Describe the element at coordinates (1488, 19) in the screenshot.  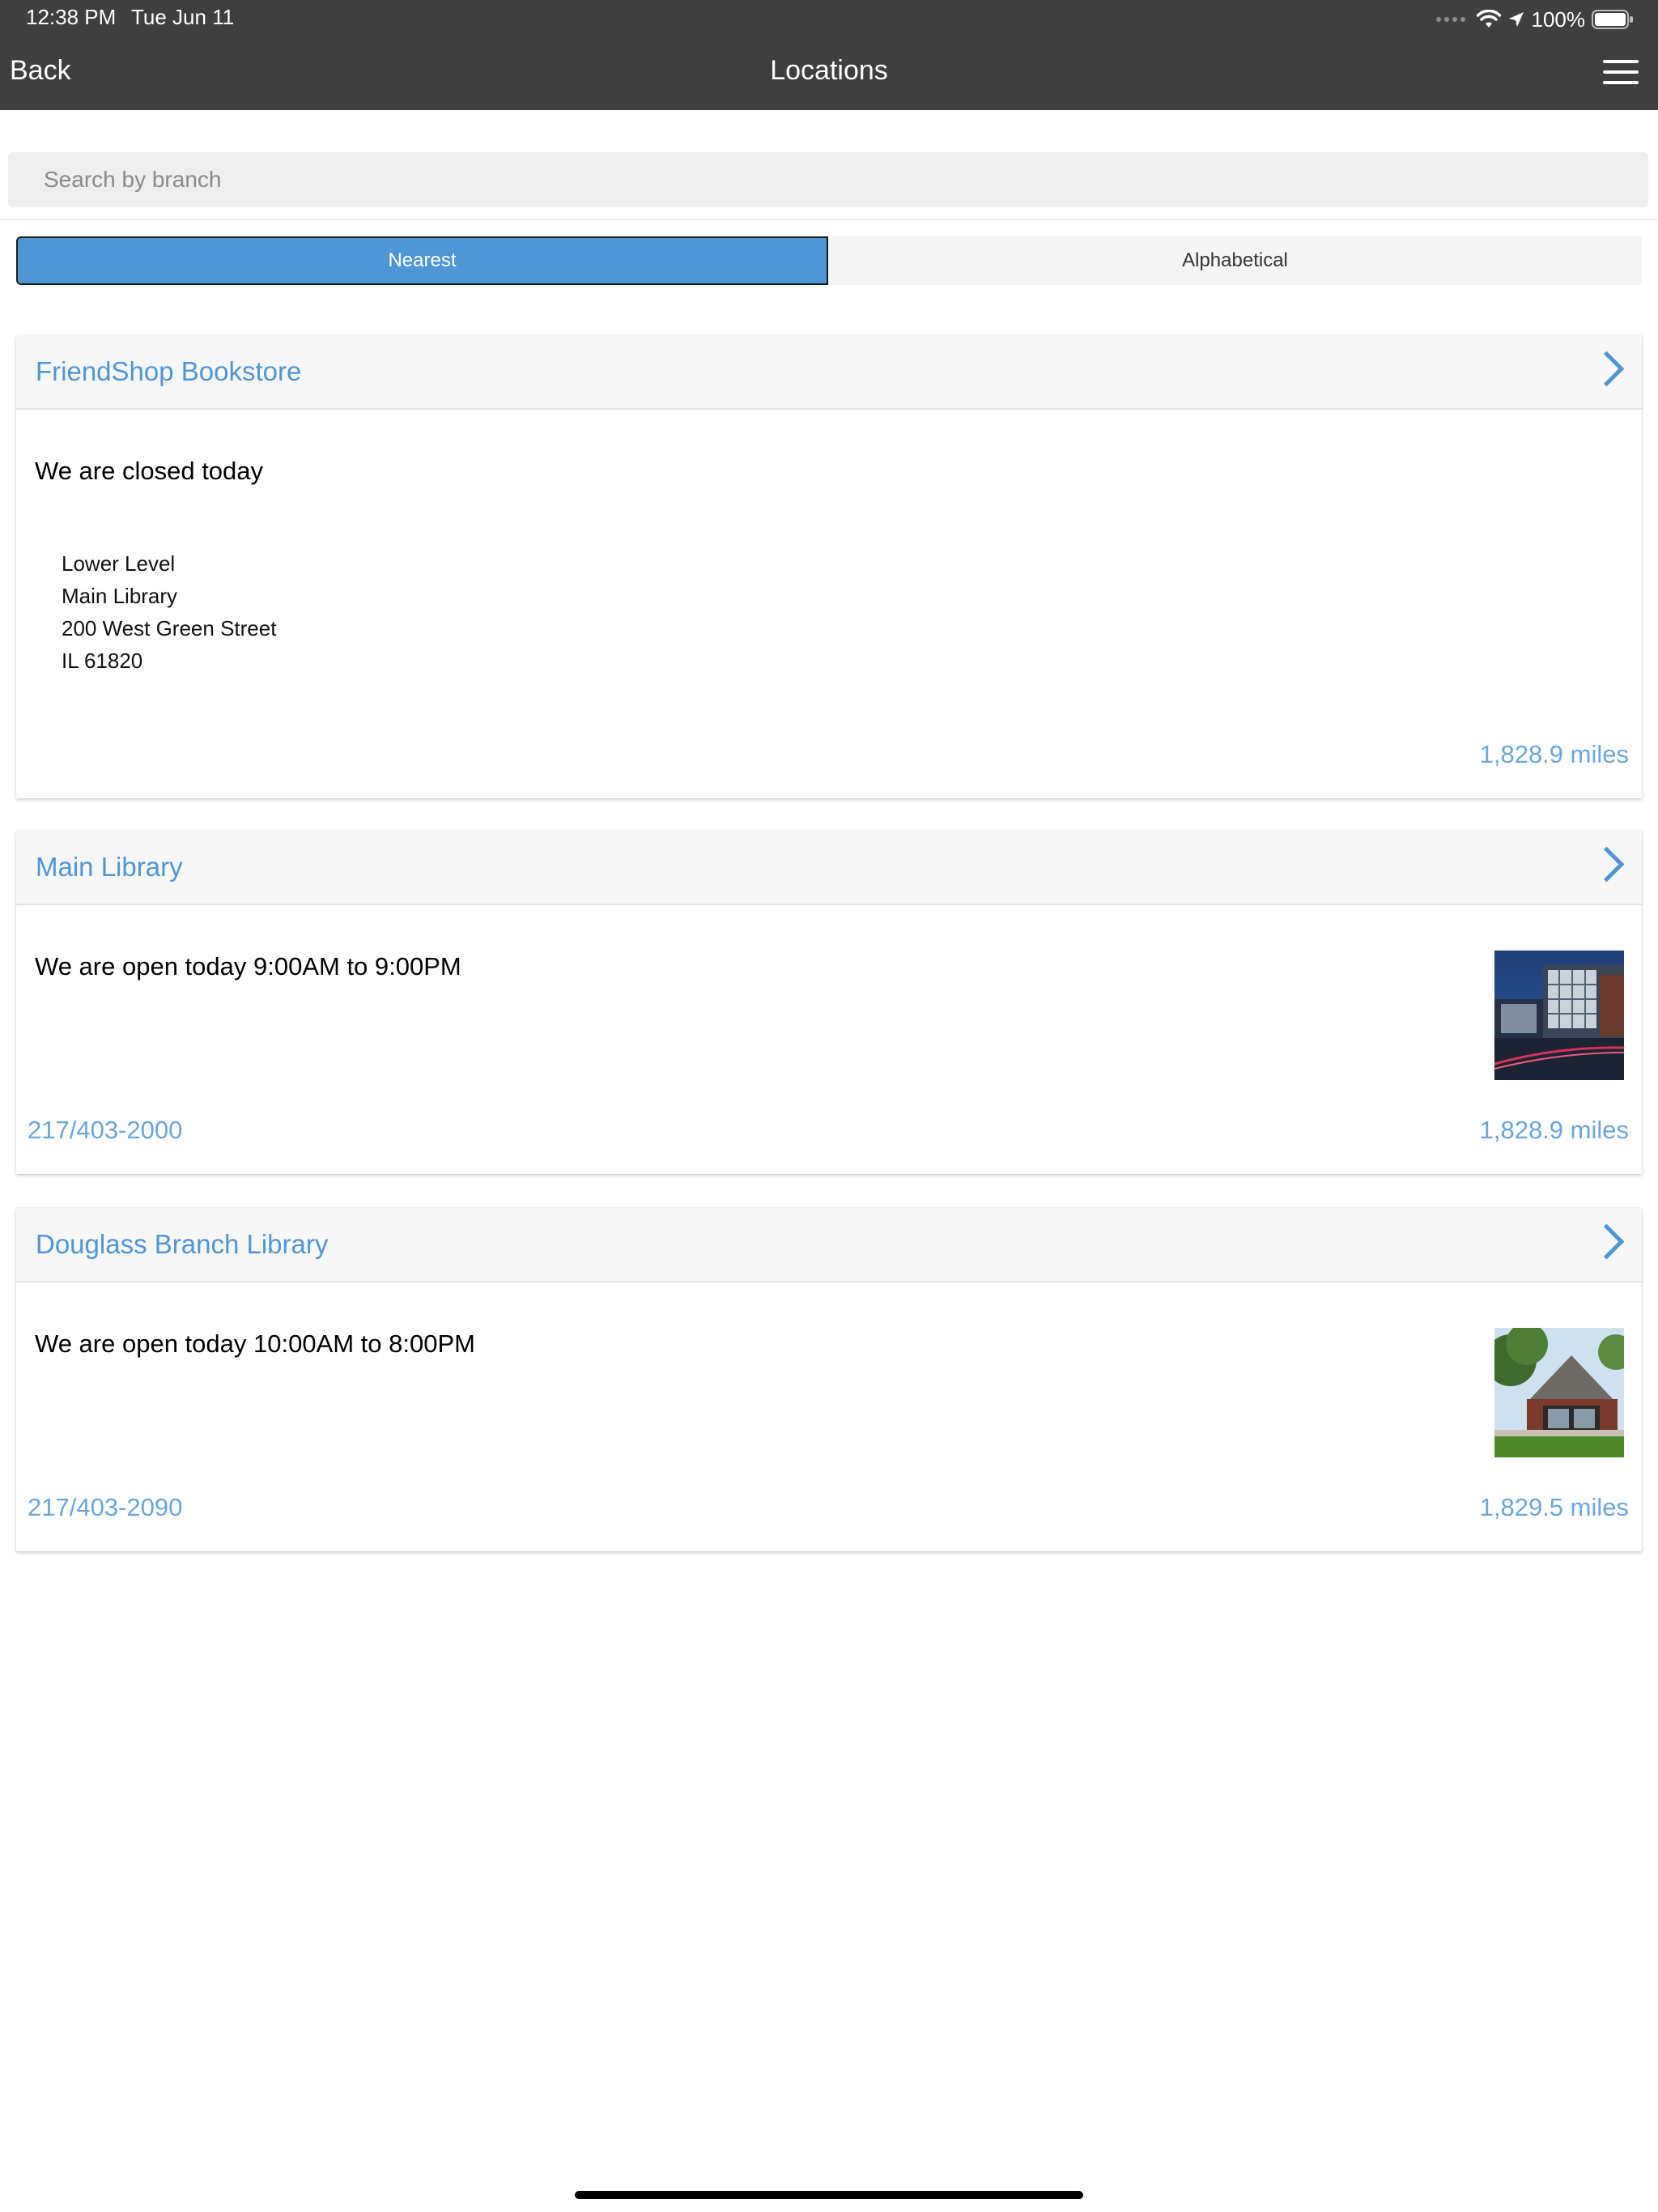
I see `wifi-icon` at that location.